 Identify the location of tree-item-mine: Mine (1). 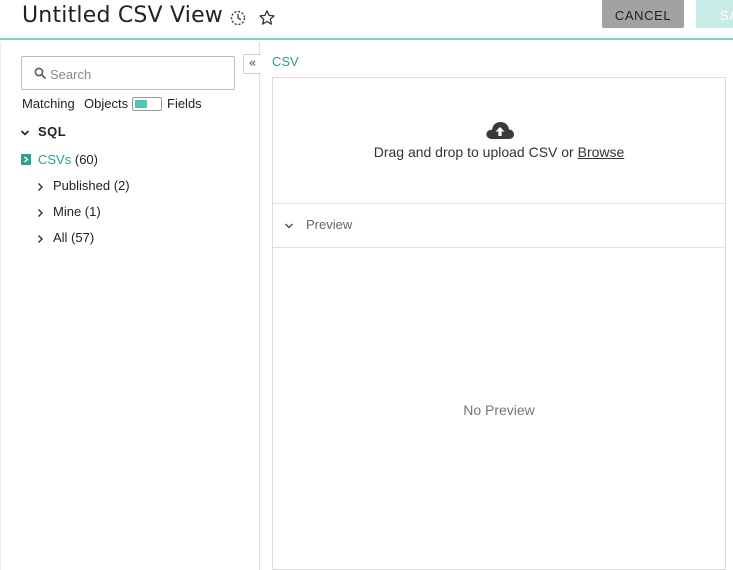
(130, 213).